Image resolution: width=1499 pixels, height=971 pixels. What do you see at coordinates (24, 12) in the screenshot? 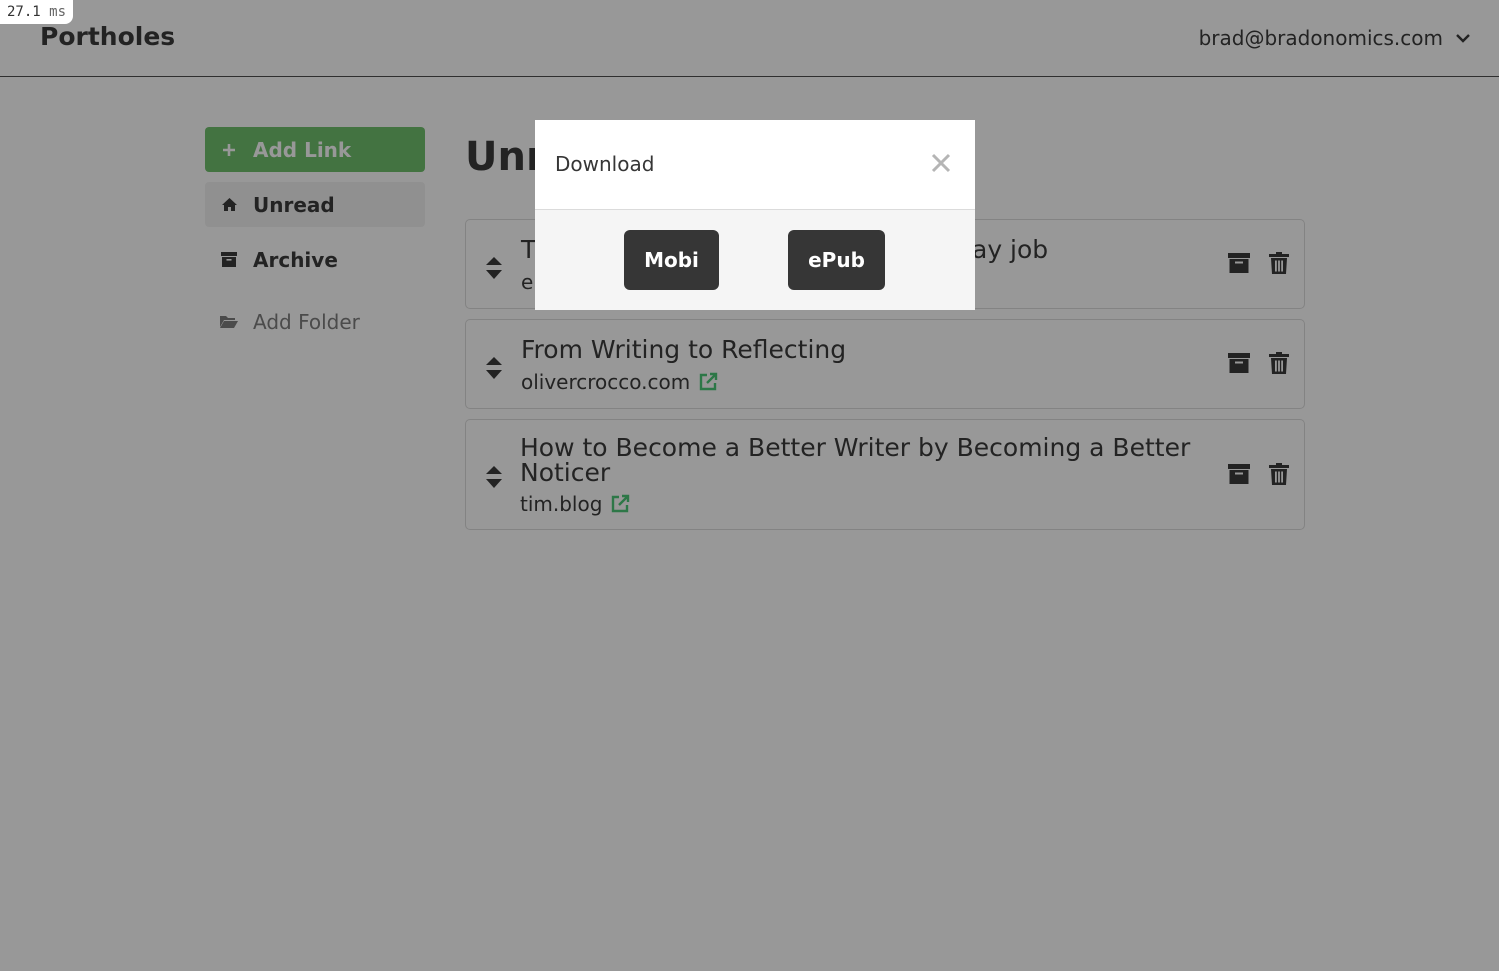
I see `render-time-value: 27.1` at bounding box center [24, 12].